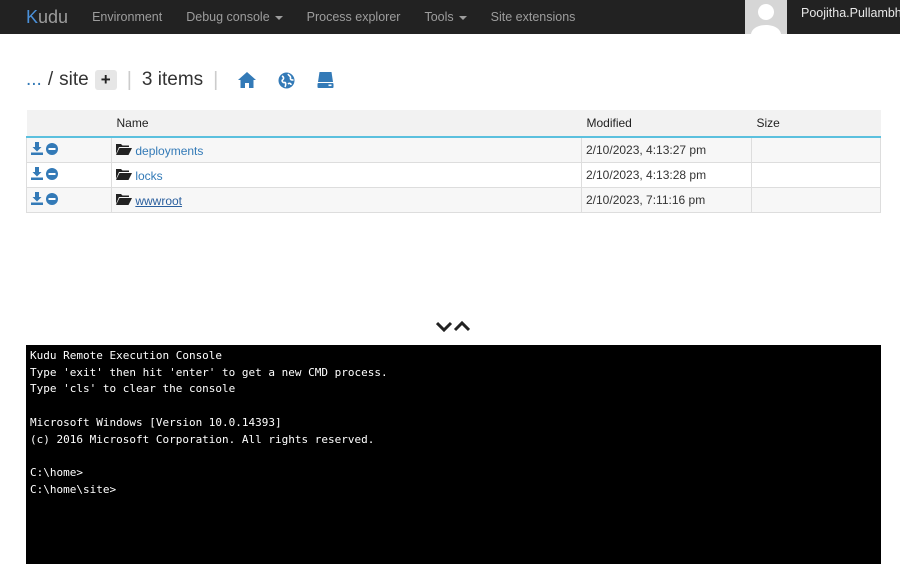 Image resolution: width=900 pixels, height=564 pixels. Describe the element at coordinates (354, 17) in the screenshot. I see `nav-process-explorer: Process explorer` at that location.